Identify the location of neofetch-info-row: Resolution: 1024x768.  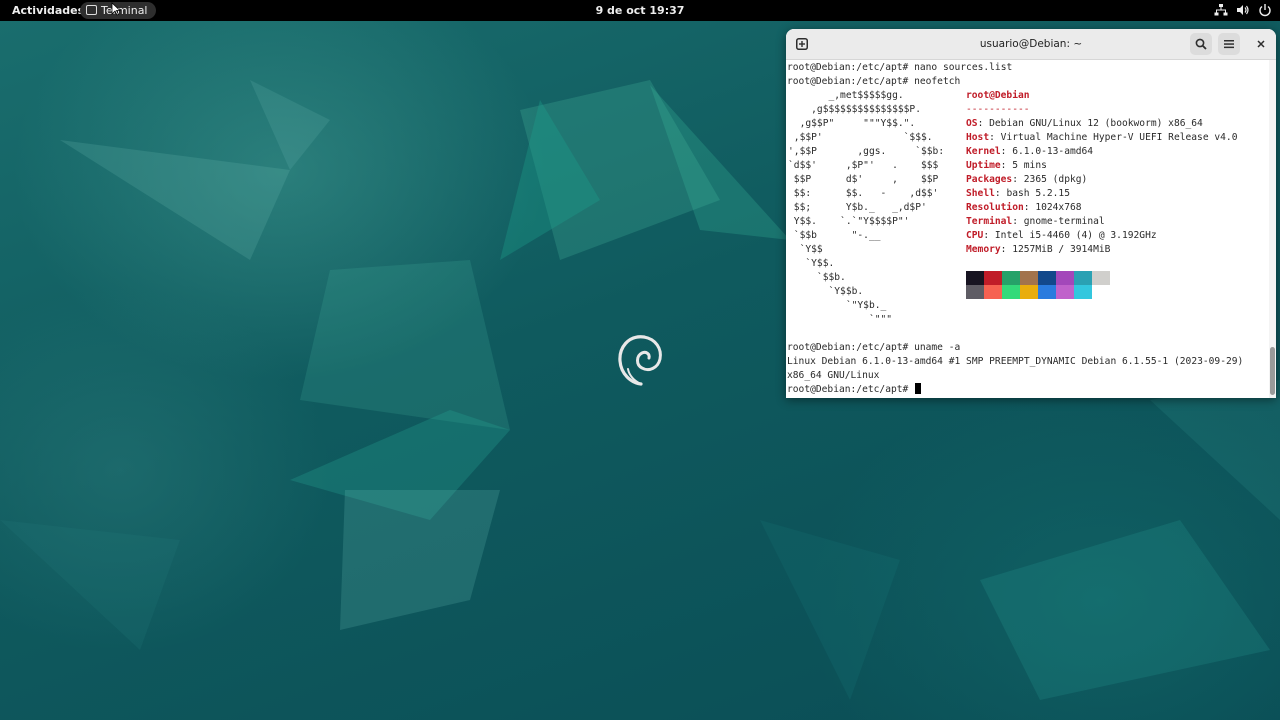
(1024, 207).